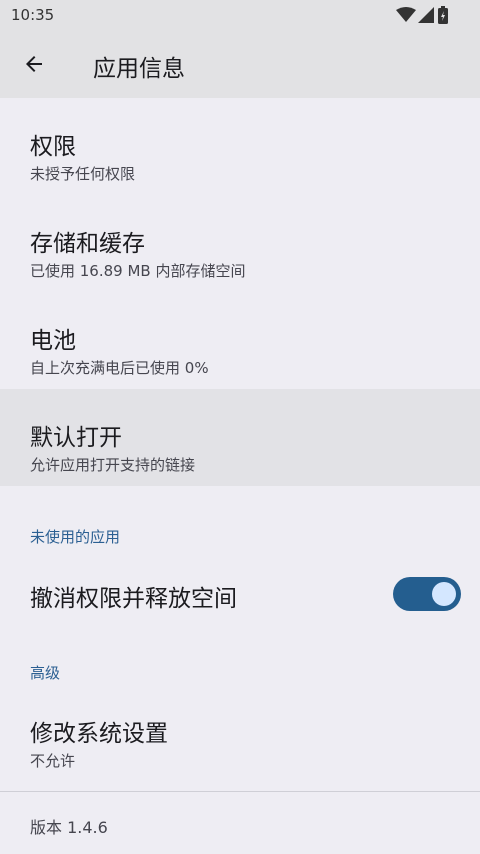 This screenshot has height=854, width=480. I want to click on open-by-default-title: 默认打开, so click(76, 438).